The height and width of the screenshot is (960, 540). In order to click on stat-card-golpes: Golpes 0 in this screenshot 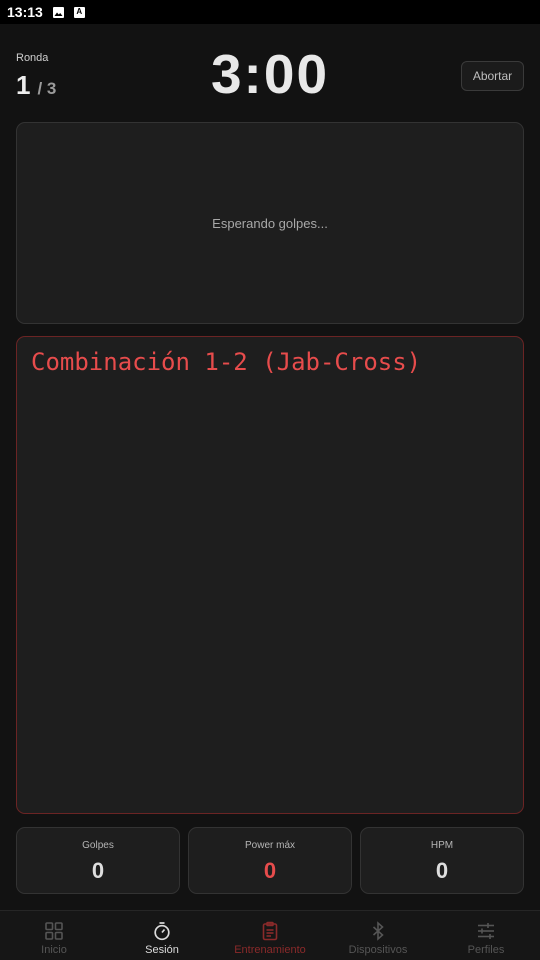, I will do `click(98, 860)`.